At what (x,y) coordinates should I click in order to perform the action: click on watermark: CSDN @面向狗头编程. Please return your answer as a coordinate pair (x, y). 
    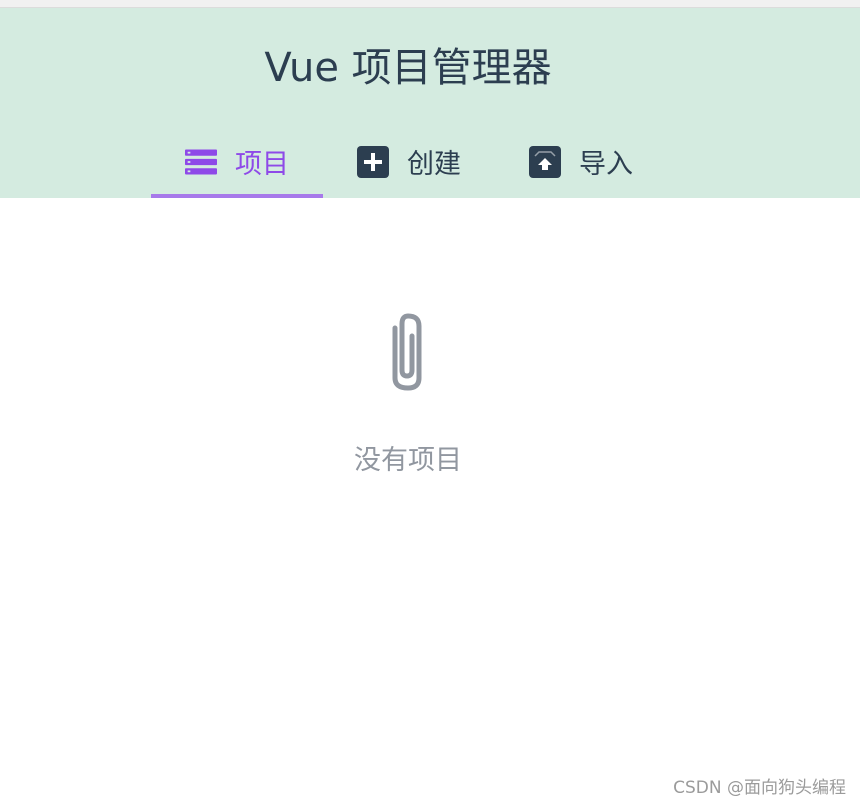
    Looking at the image, I should click on (759, 788).